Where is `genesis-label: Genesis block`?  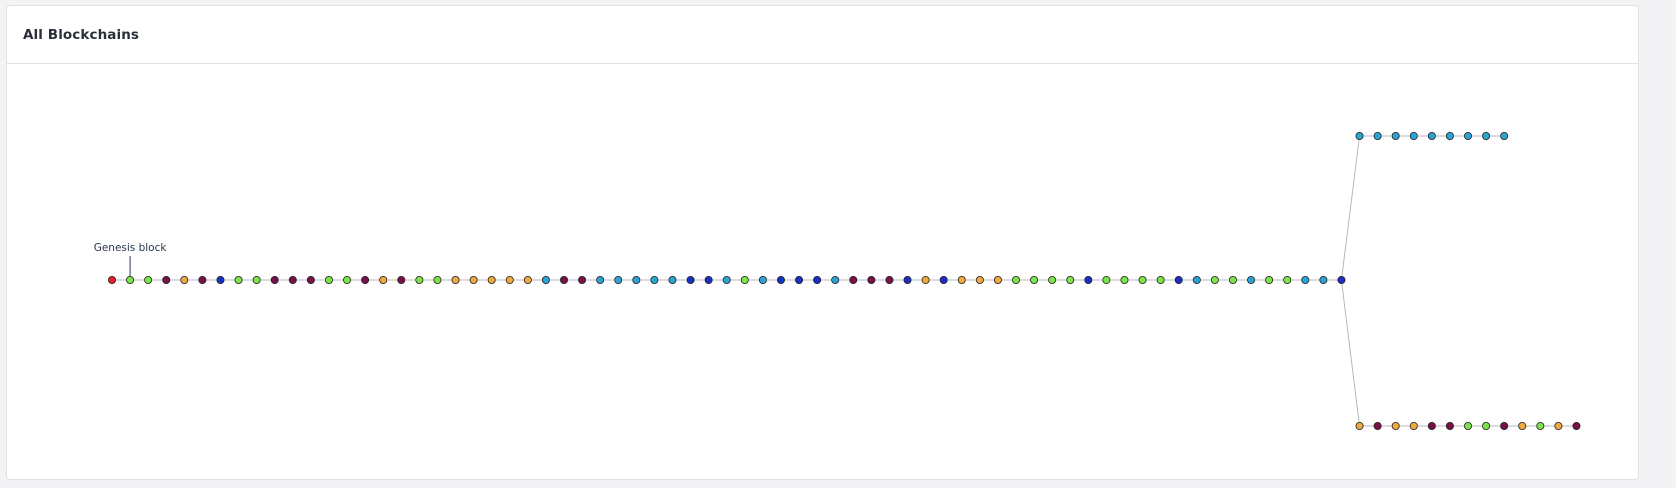
genesis-label: Genesis block is located at coordinates (131, 248).